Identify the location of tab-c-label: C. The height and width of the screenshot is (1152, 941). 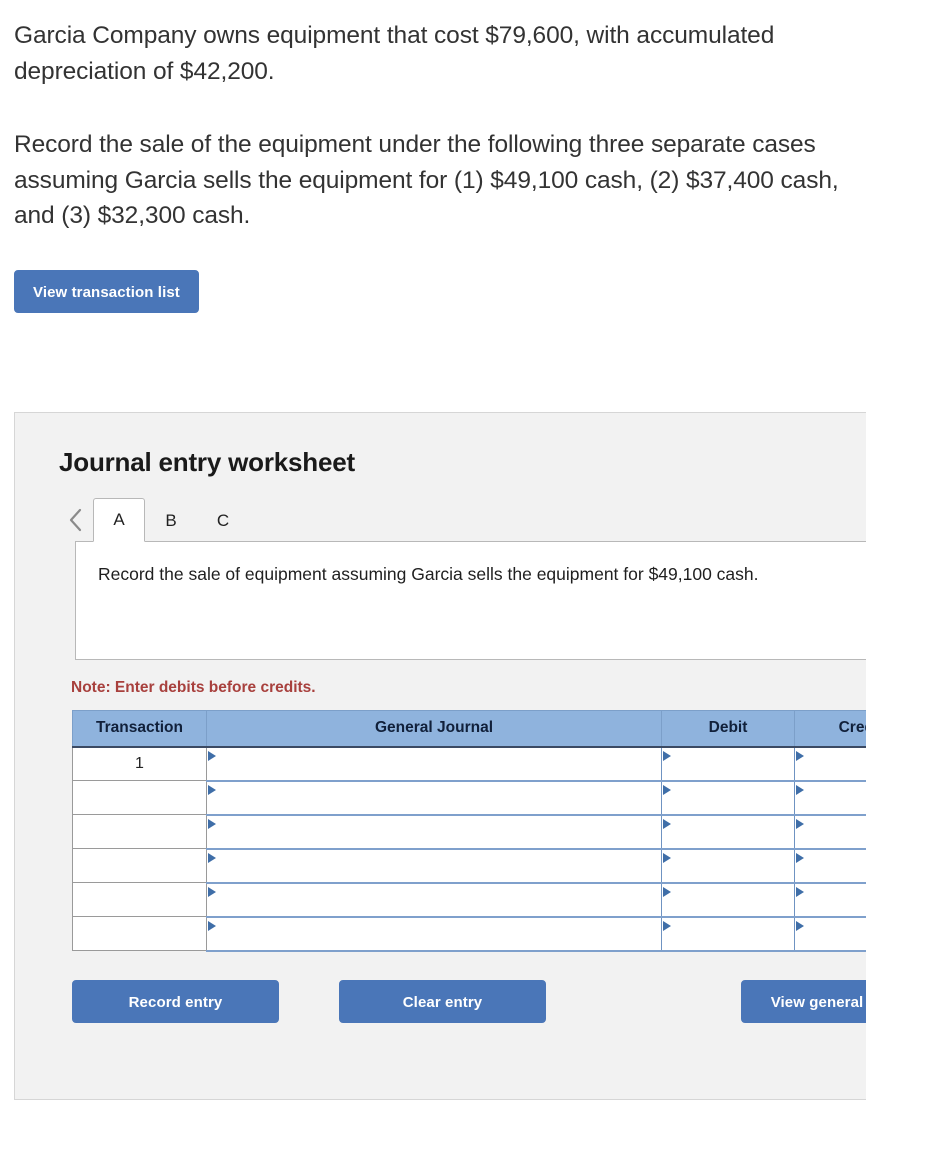
(223, 520).